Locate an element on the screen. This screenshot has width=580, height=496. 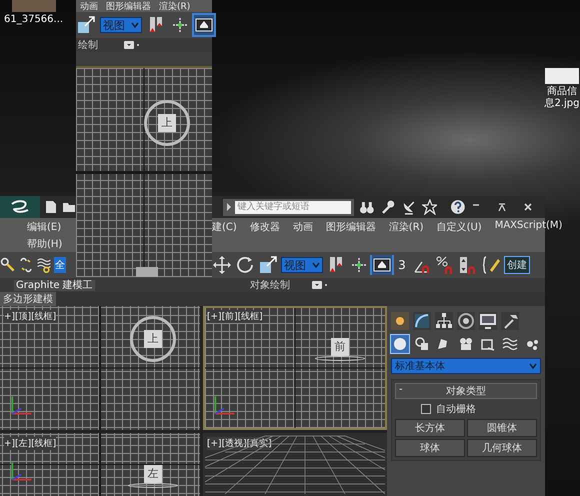
selection-filter-dropdown: 全 is located at coordinates (60, 265).